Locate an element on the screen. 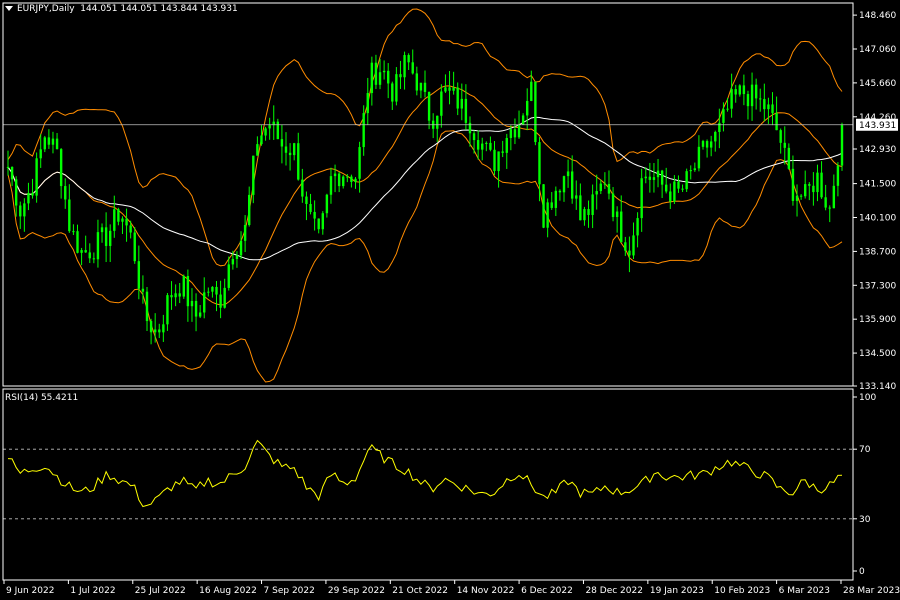 This screenshot has width=900, height=600. time-tick-label: 28 Dec 2022 is located at coordinates (614, 591).